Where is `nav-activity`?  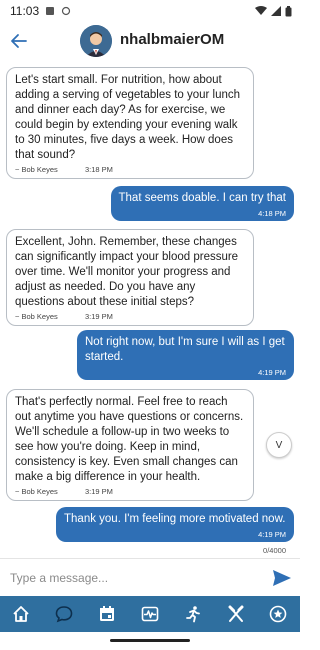 nav-activity is located at coordinates (193, 614).